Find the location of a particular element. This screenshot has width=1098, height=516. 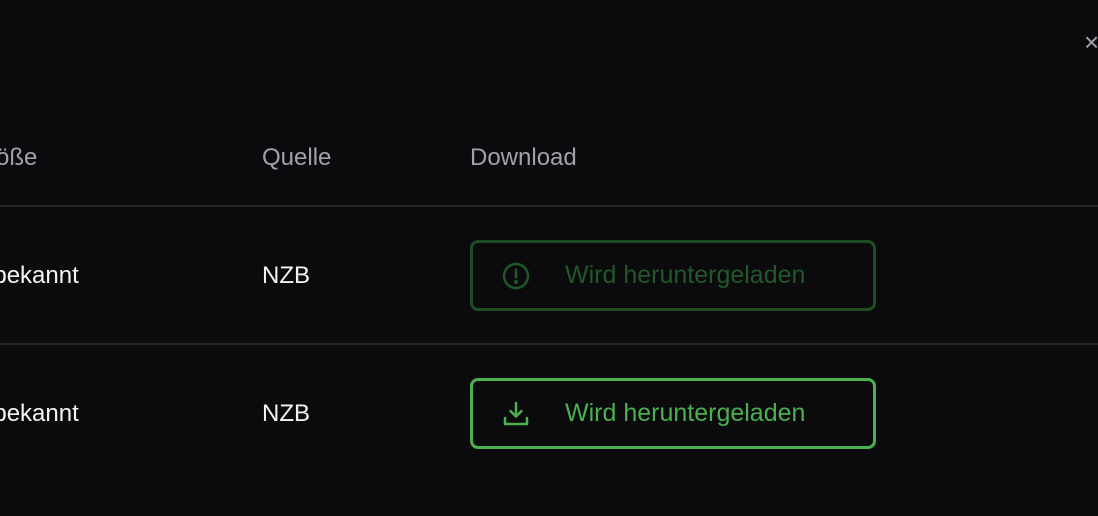

download-button: Wird heruntergeladen is located at coordinates (673, 413).